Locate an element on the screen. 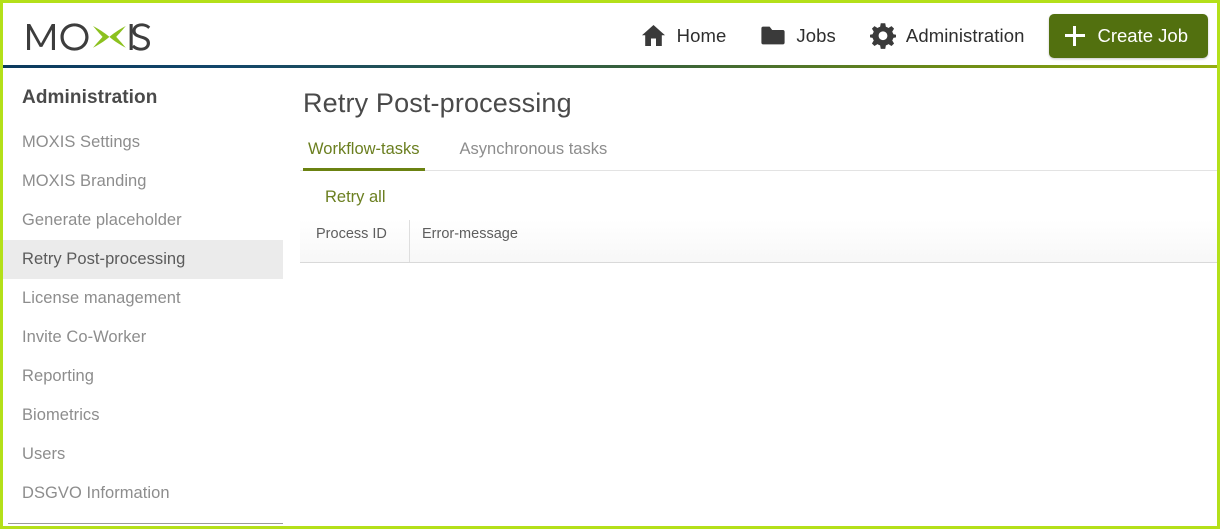  moxis-logo is located at coordinates (88, 35).